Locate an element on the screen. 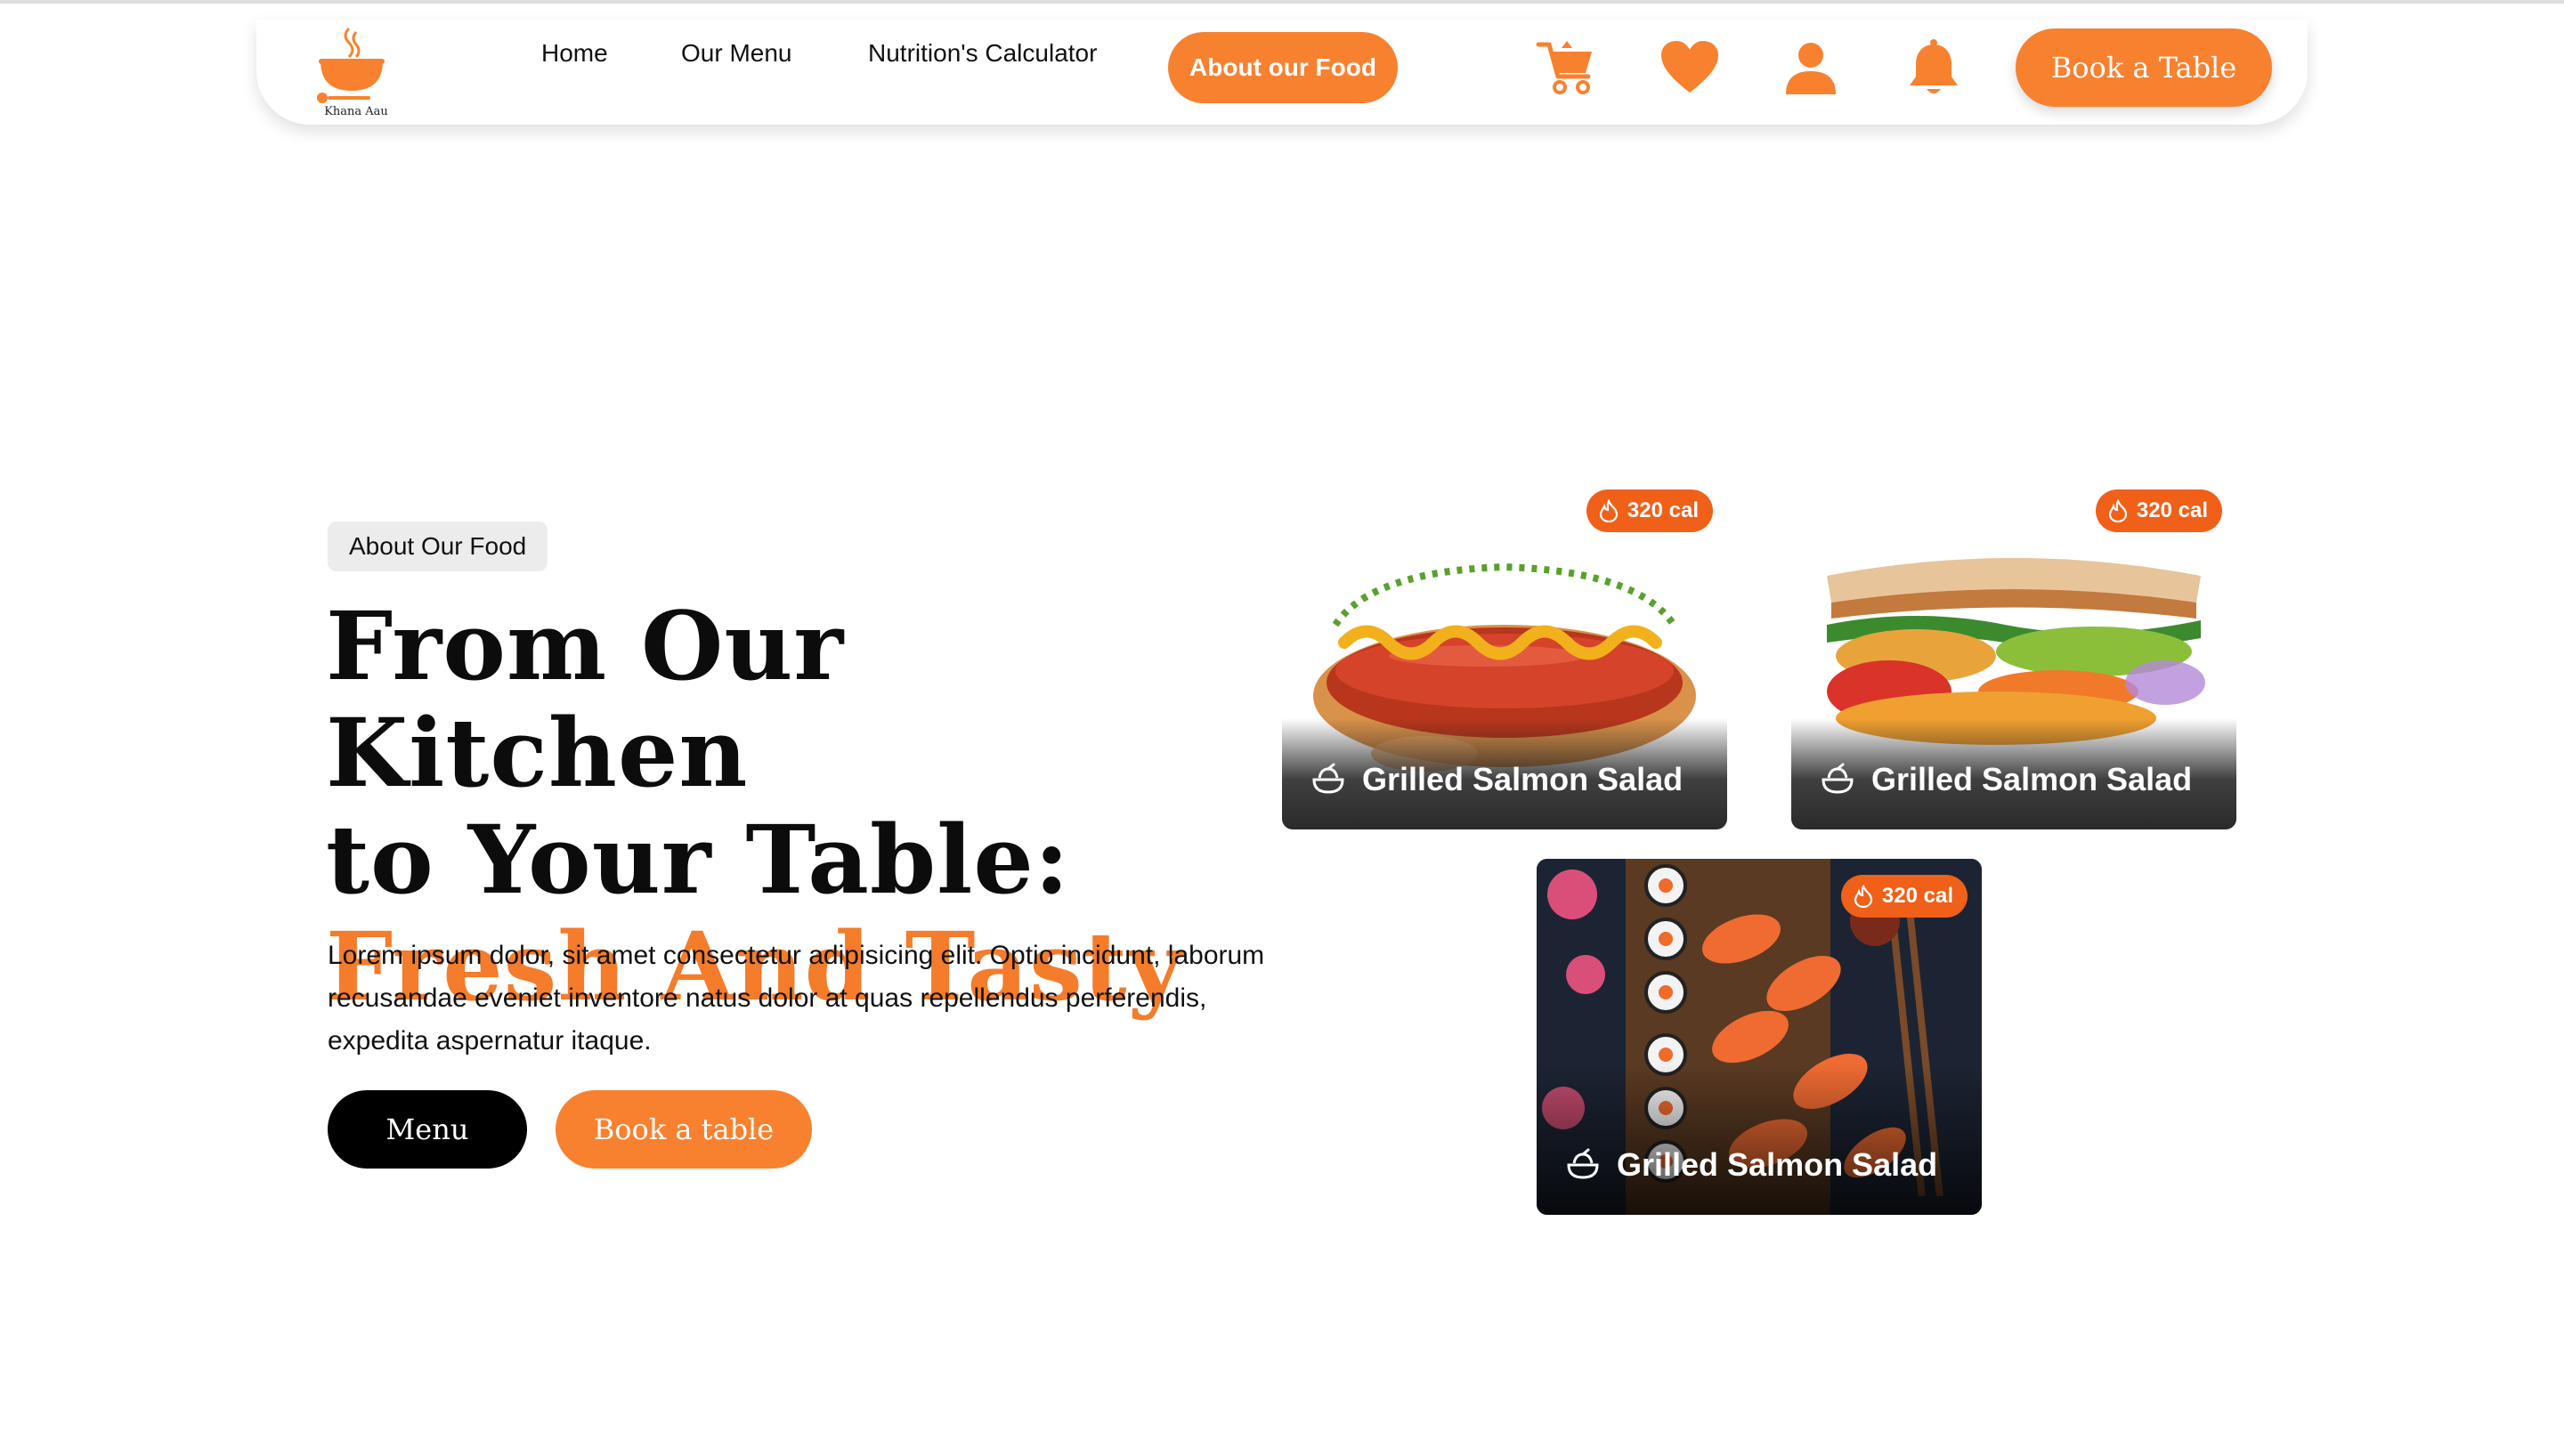 This screenshot has width=2564, height=1456. user-icon is located at coordinates (1811, 68).